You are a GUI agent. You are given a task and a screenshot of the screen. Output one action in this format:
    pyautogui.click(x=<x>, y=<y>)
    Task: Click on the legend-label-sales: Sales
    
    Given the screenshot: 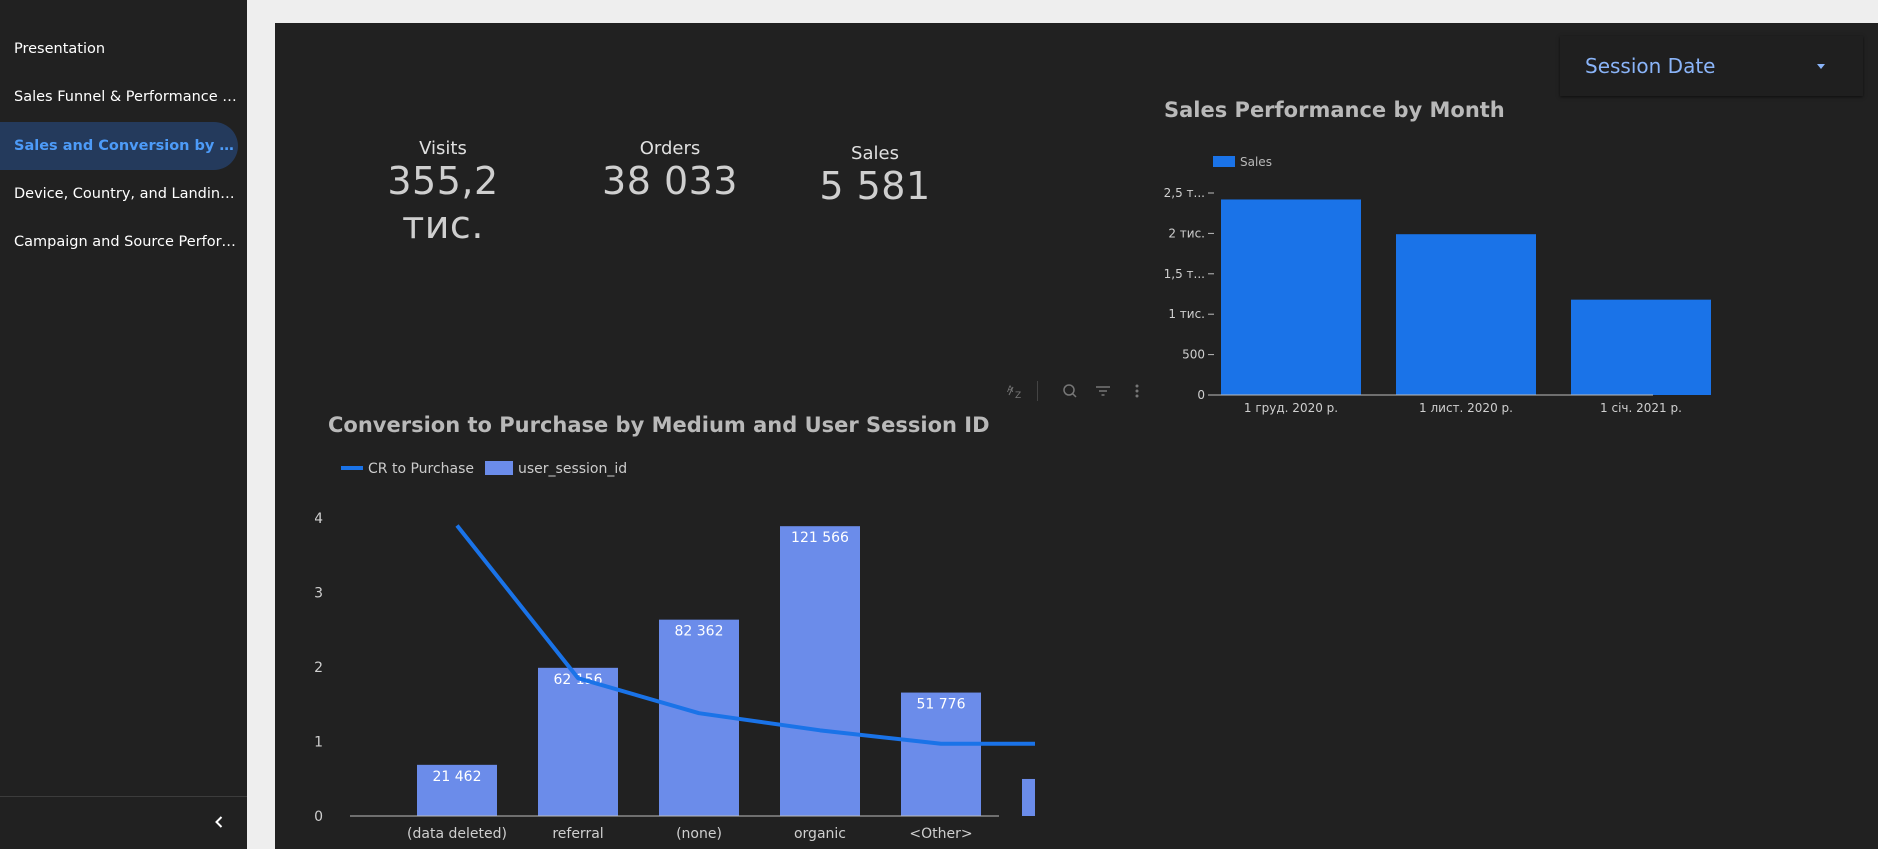 What is the action you would take?
    pyautogui.click(x=1256, y=162)
    